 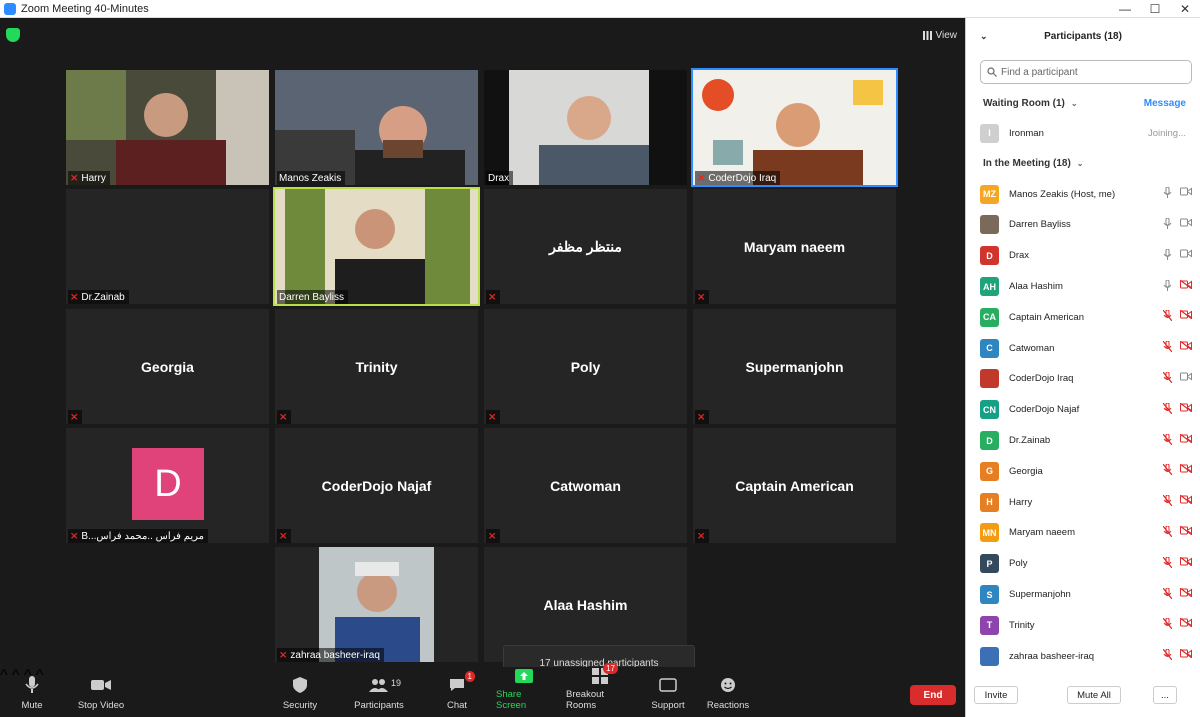 What do you see at coordinates (794, 127) in the screenshot?
I see `video-tile-coderdojo-iraq: ⨯ CoderDojo Iraq` at bounding box center [794, 127].